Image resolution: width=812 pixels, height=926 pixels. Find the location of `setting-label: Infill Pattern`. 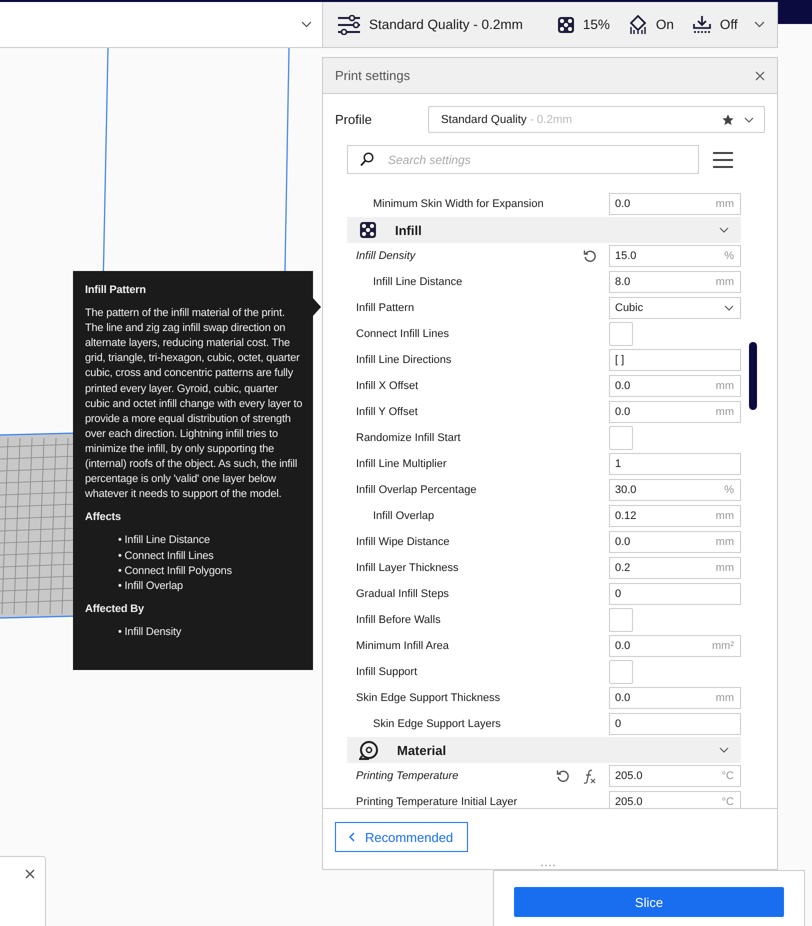

setting-label: Infill Pattern is located at coordinates (385, 308).